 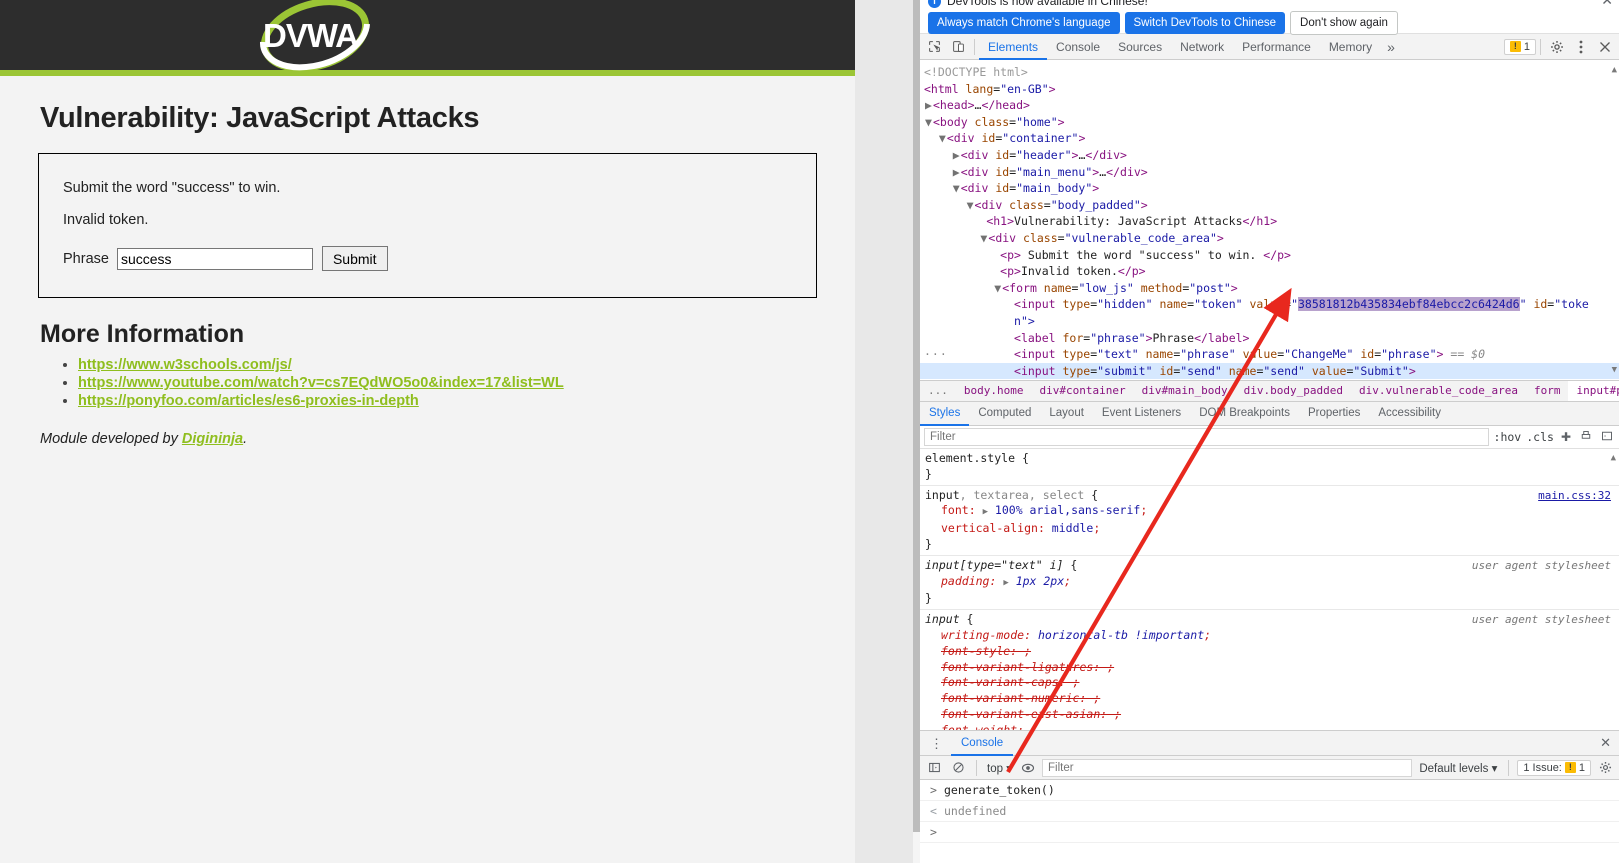 I want to click on tab-sources: Sources, so click(x=1140, y=47).